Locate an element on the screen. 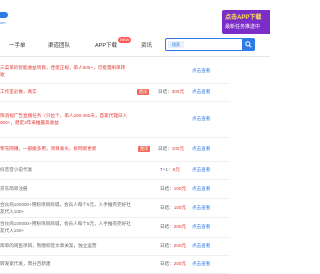 Image resolution: width=320 pixels, height=274 pixels. promo-subtitle: 最新任务推送中 is located at coordinates (243, 27).